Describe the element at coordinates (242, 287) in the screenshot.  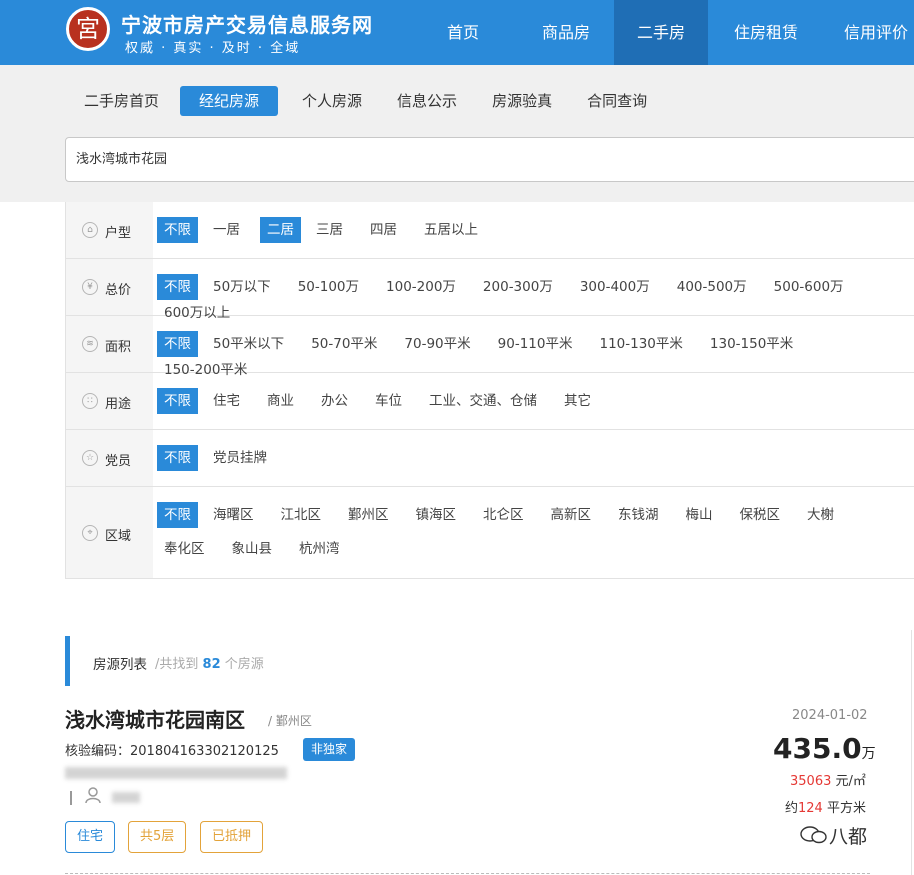
I see `filter-option: 50万以下` at that location.